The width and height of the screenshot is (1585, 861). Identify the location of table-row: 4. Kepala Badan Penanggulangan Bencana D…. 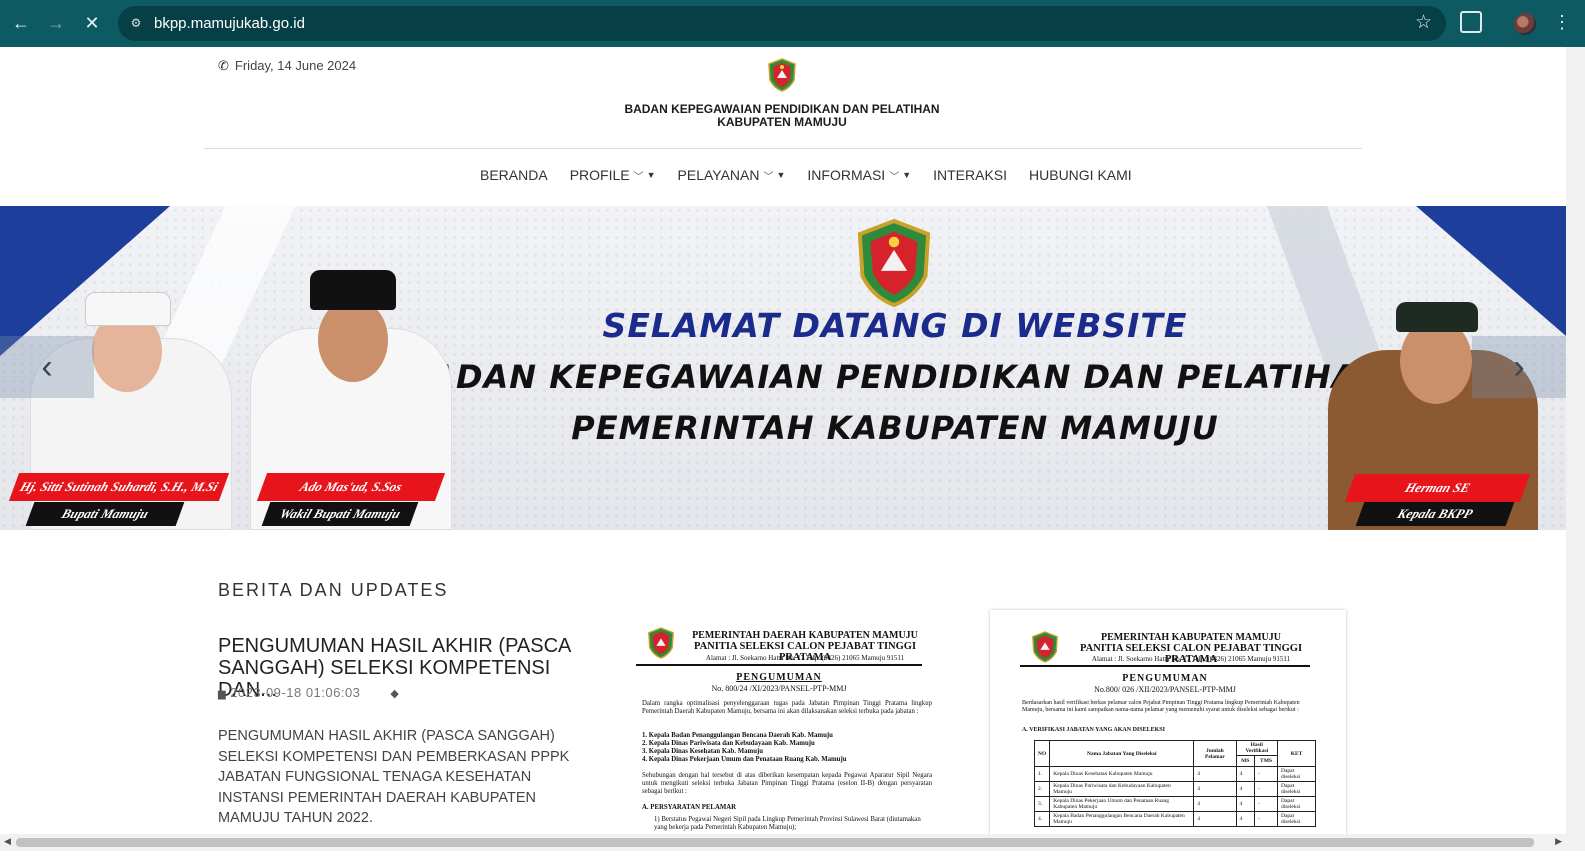
(1174, 819).